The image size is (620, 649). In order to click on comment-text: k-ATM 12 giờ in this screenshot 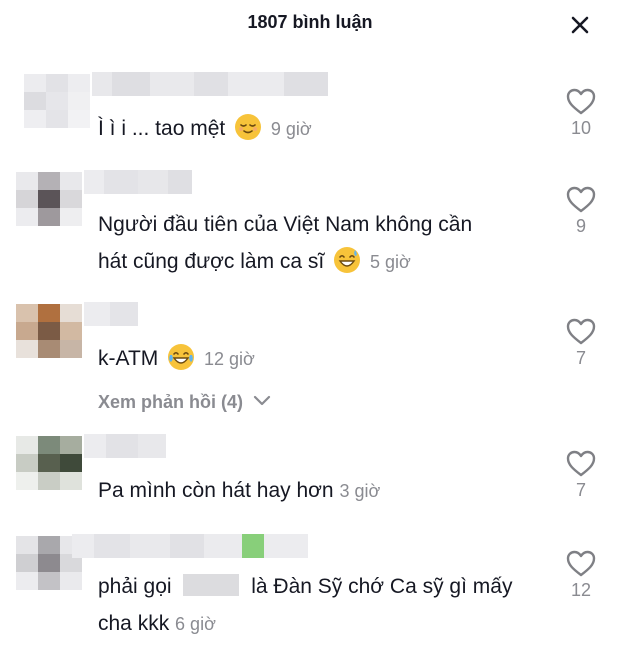, I will do `click(176, 359)`.